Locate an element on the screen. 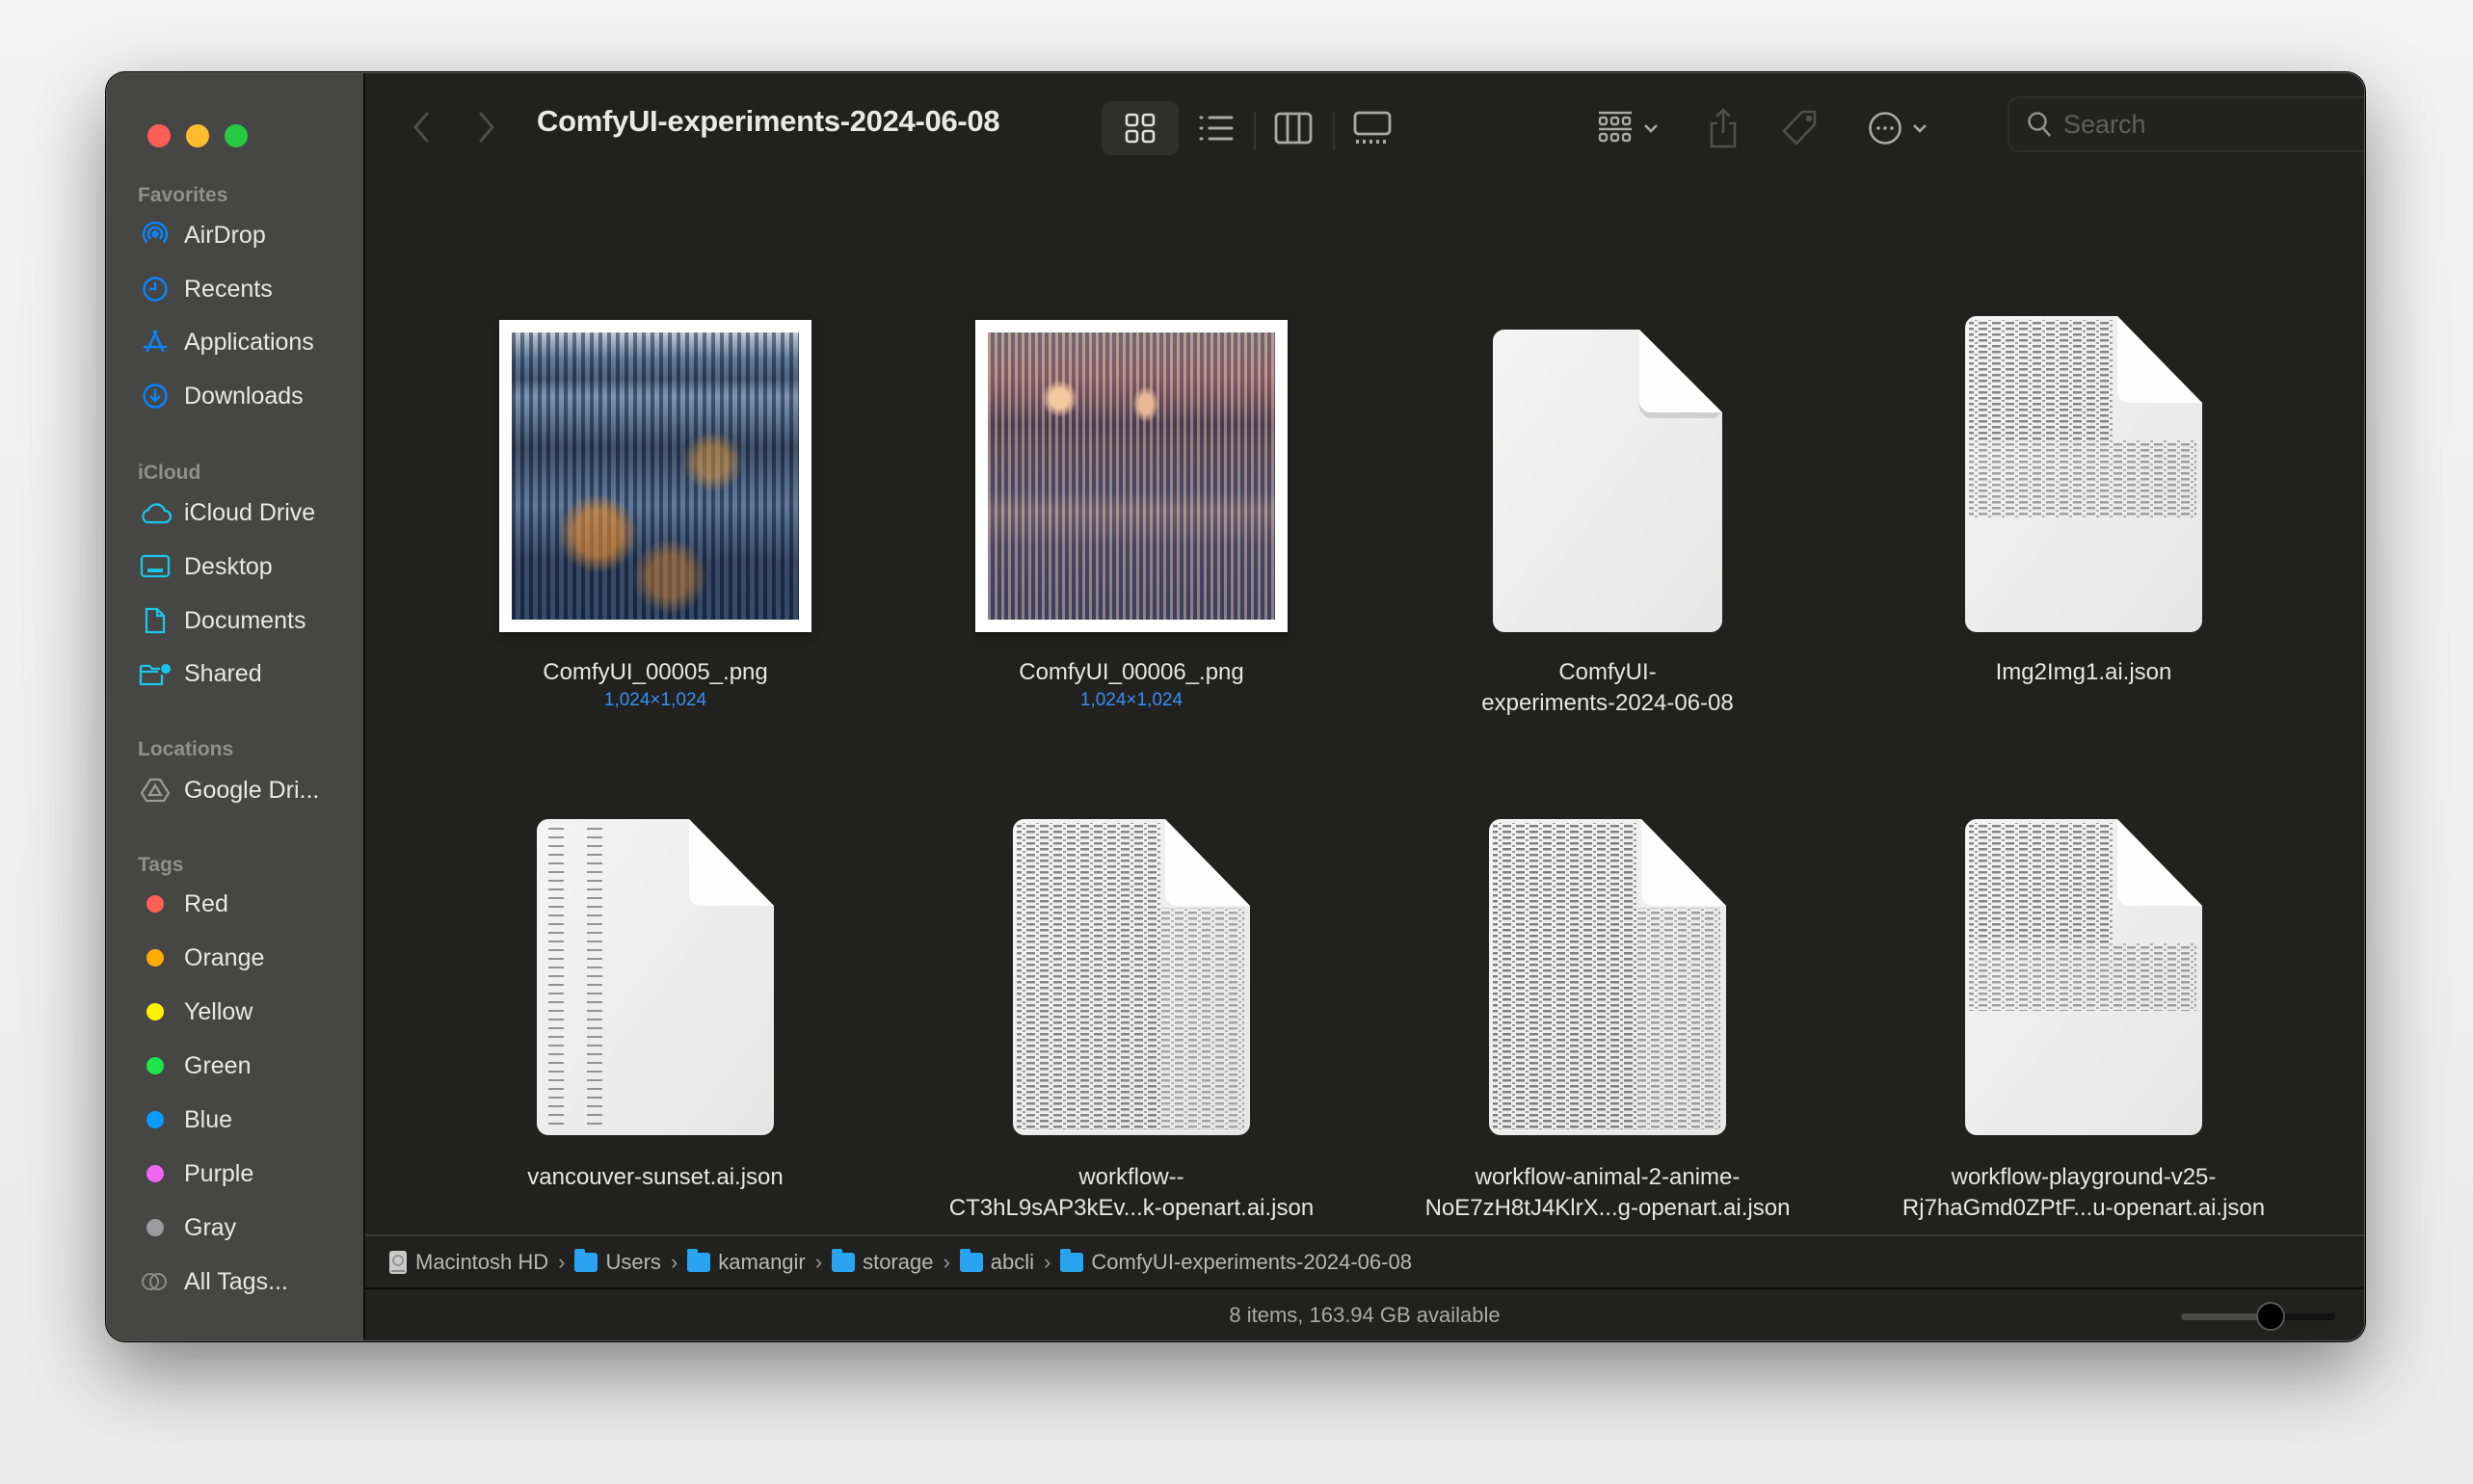 This screenshot has height=1484, width=2473. path-item-abcli: abcli is located at coordinates (996, 1262).